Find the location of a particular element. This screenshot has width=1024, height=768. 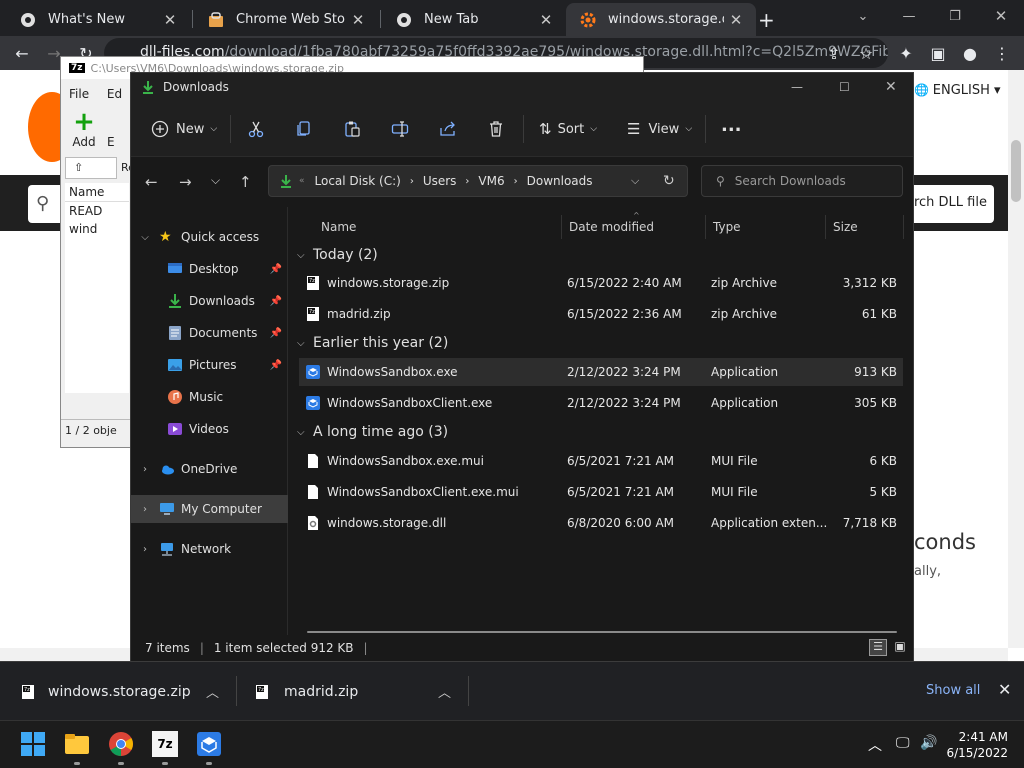

view-button: ☰ View ⌵ is located at coordinates (659, 129).